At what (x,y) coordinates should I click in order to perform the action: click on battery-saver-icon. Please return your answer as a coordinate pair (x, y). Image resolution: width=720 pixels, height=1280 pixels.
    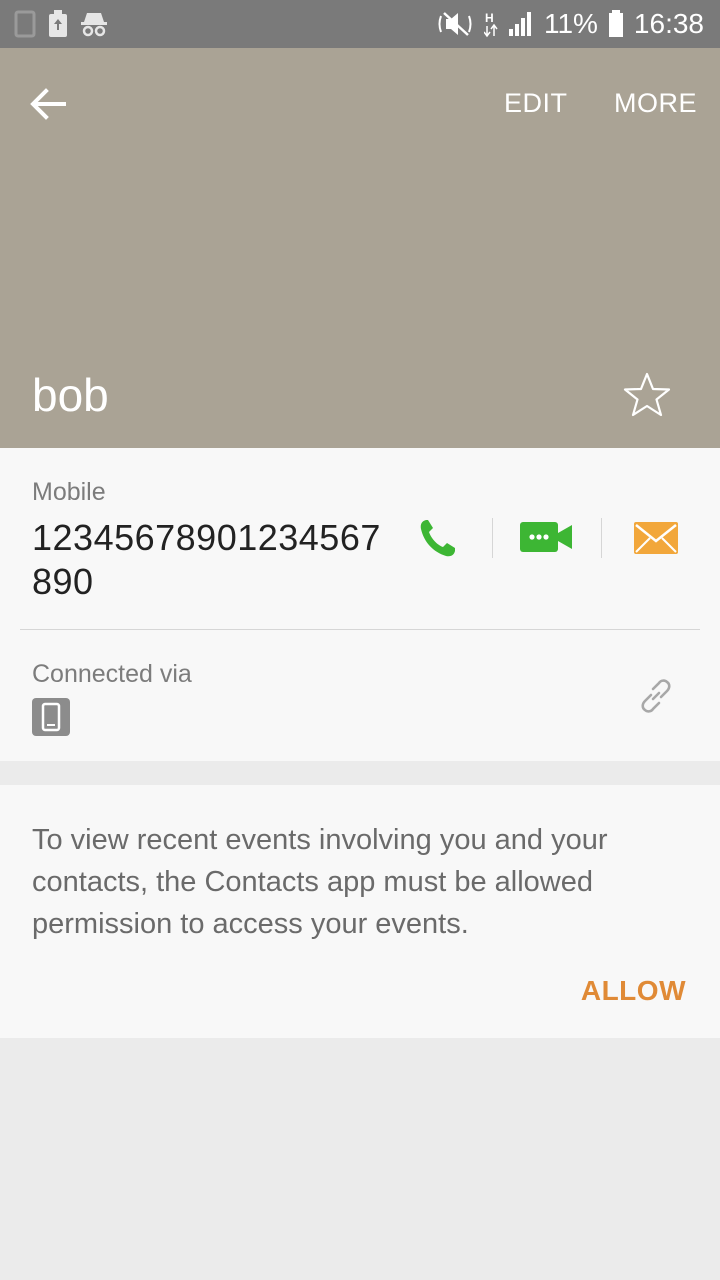
    Looking at the image, I should click on (58, 23).